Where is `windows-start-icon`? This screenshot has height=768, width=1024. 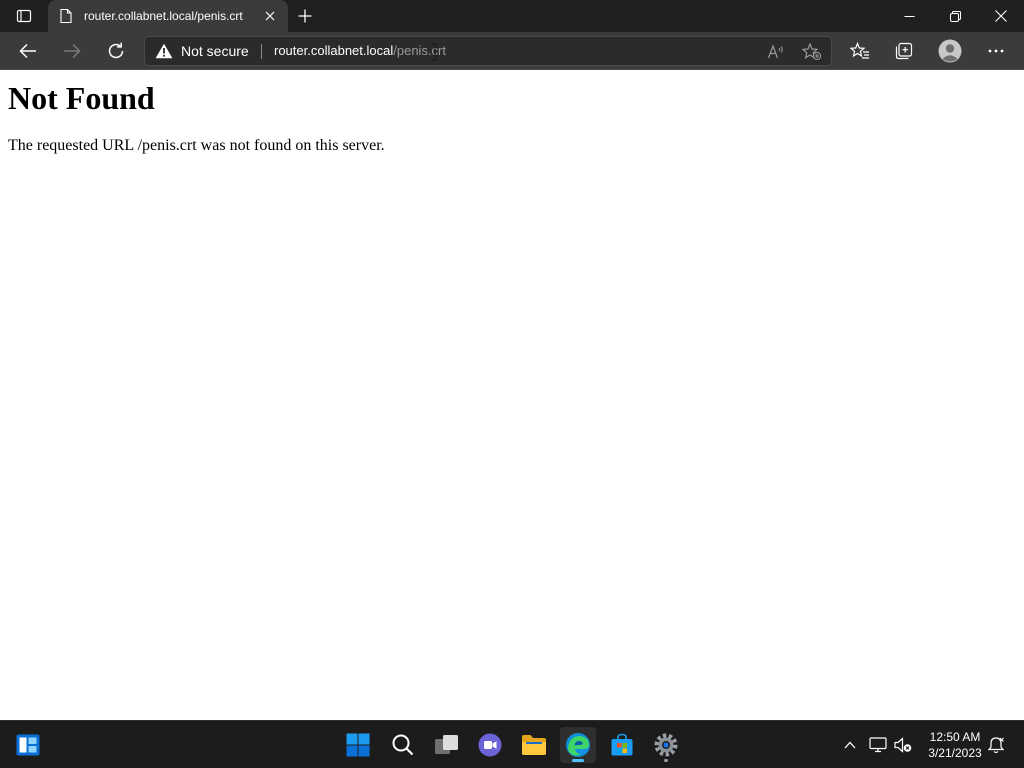
windows-start-icon is located at coordinates (358, 745).